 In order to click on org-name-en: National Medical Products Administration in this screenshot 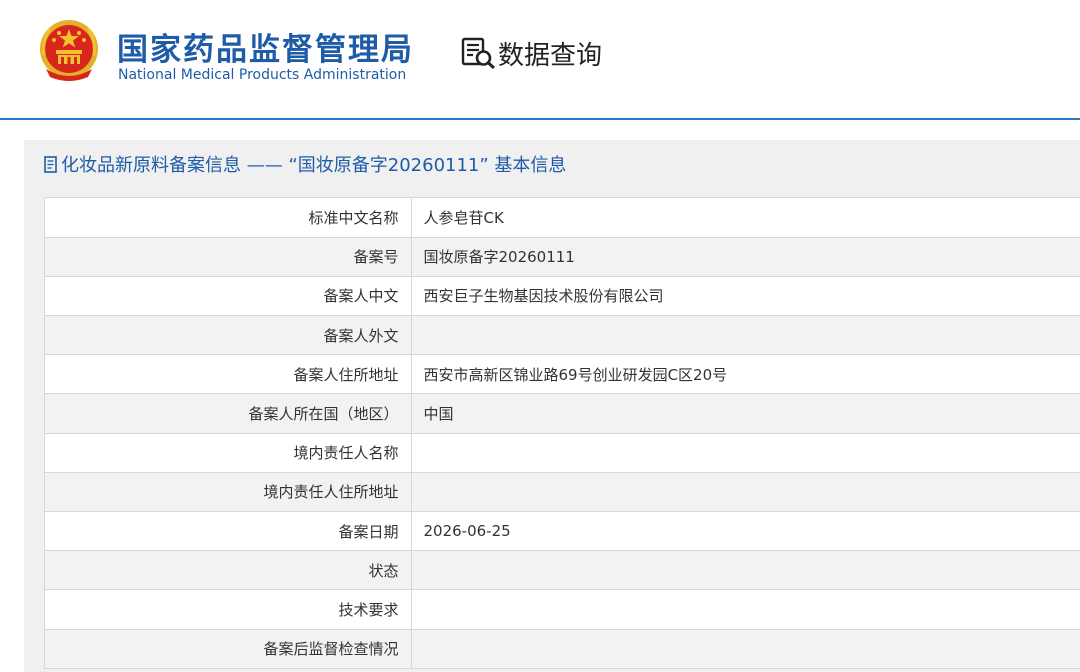, I will do `click(262, 75)`.